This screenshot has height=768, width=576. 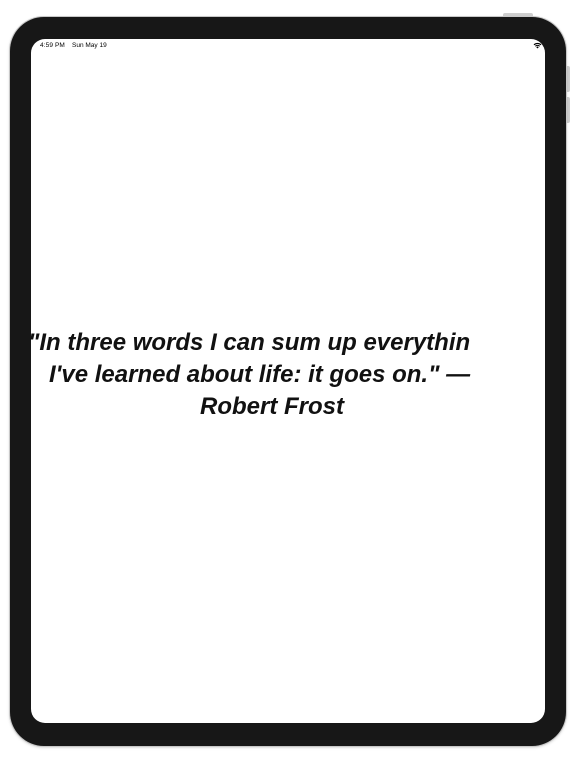 I want to click on quote-line: I've learned about life: it goes on." —, so click(x=260, y=374).